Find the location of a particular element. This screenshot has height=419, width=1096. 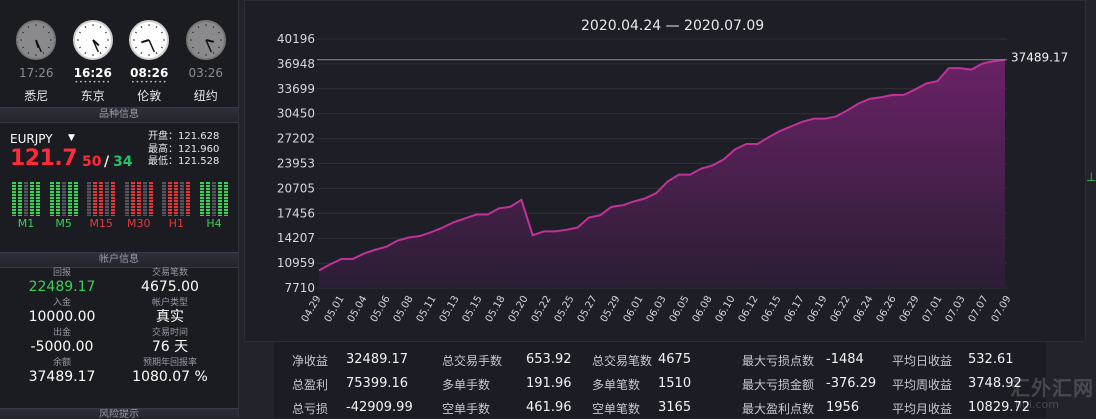

stat-label: 最大亏损金额 is located at coordinates (778, 385).